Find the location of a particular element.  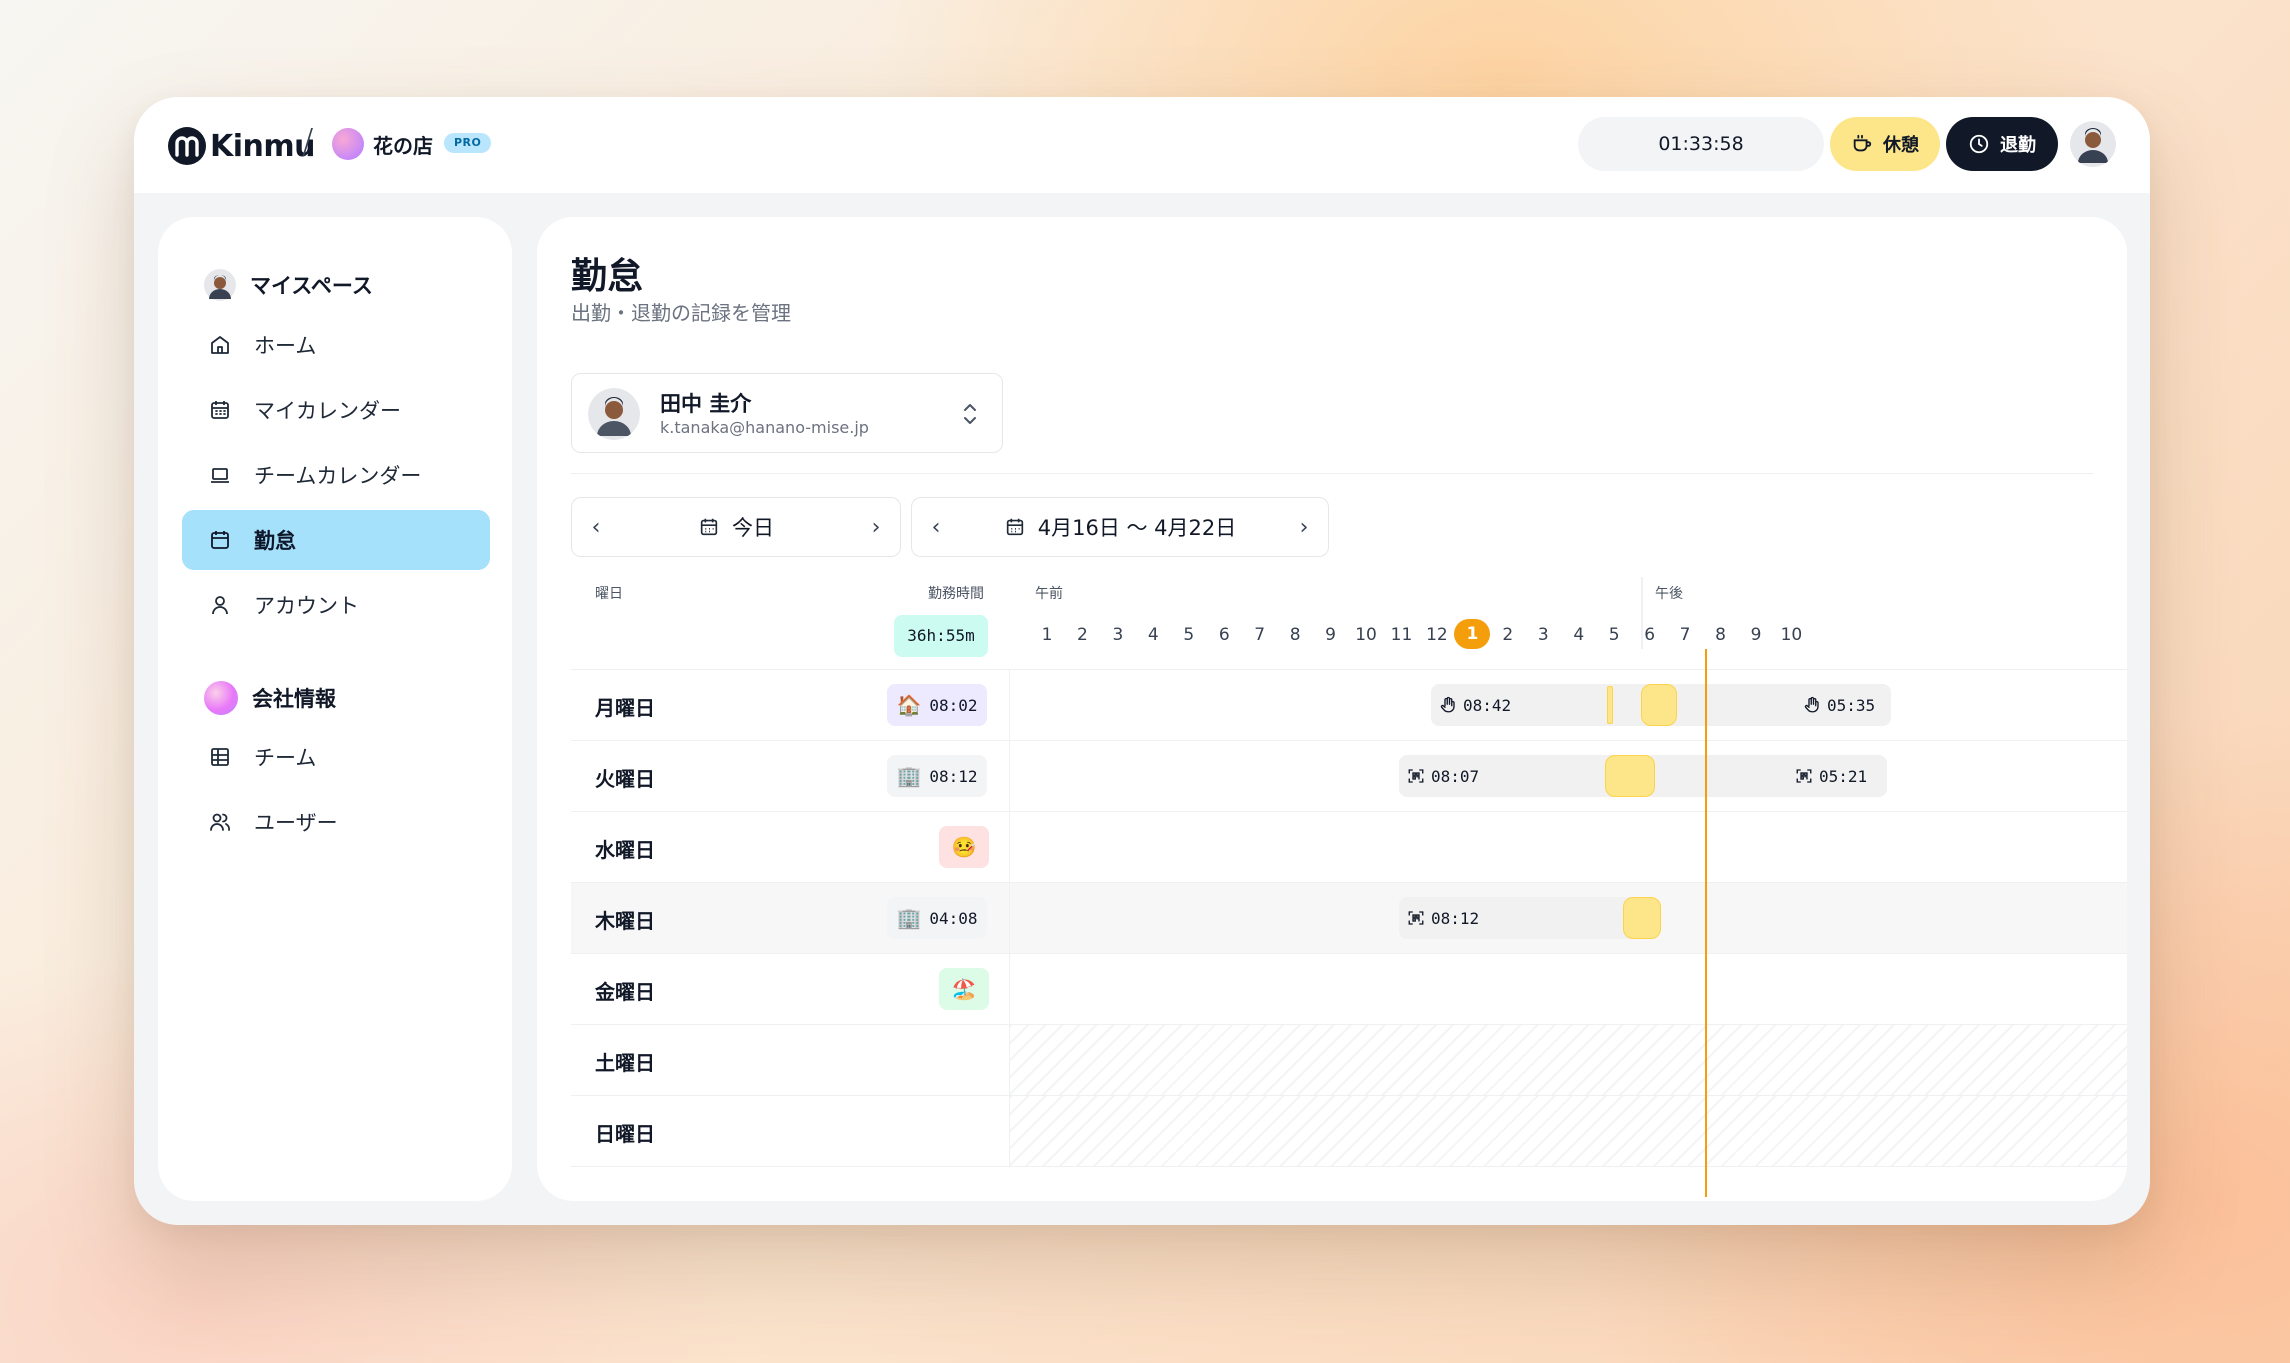

table-bottom-border is located at coordinates (1349, 1166).